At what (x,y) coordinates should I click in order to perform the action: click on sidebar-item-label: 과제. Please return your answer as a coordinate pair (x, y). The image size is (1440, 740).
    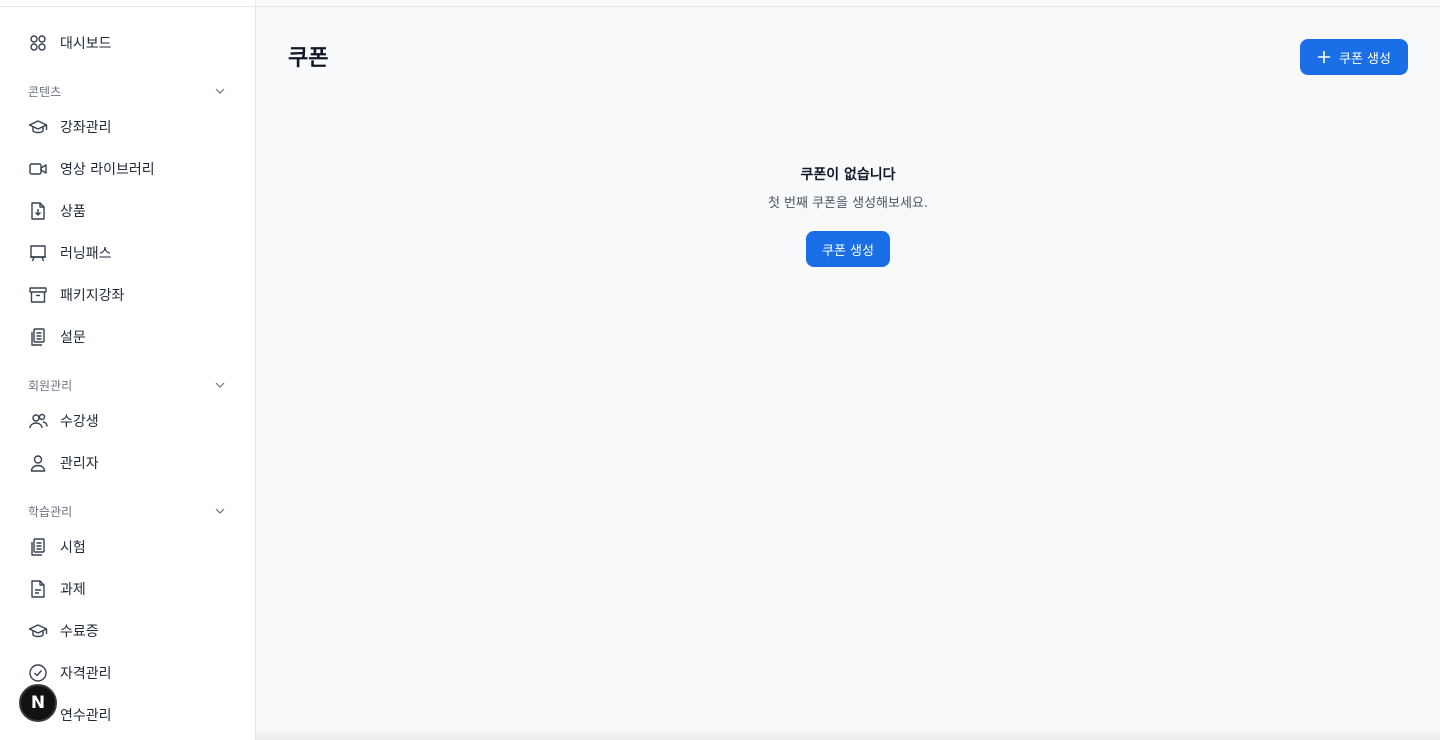
    Looking at the image, I should click on (73, 590).